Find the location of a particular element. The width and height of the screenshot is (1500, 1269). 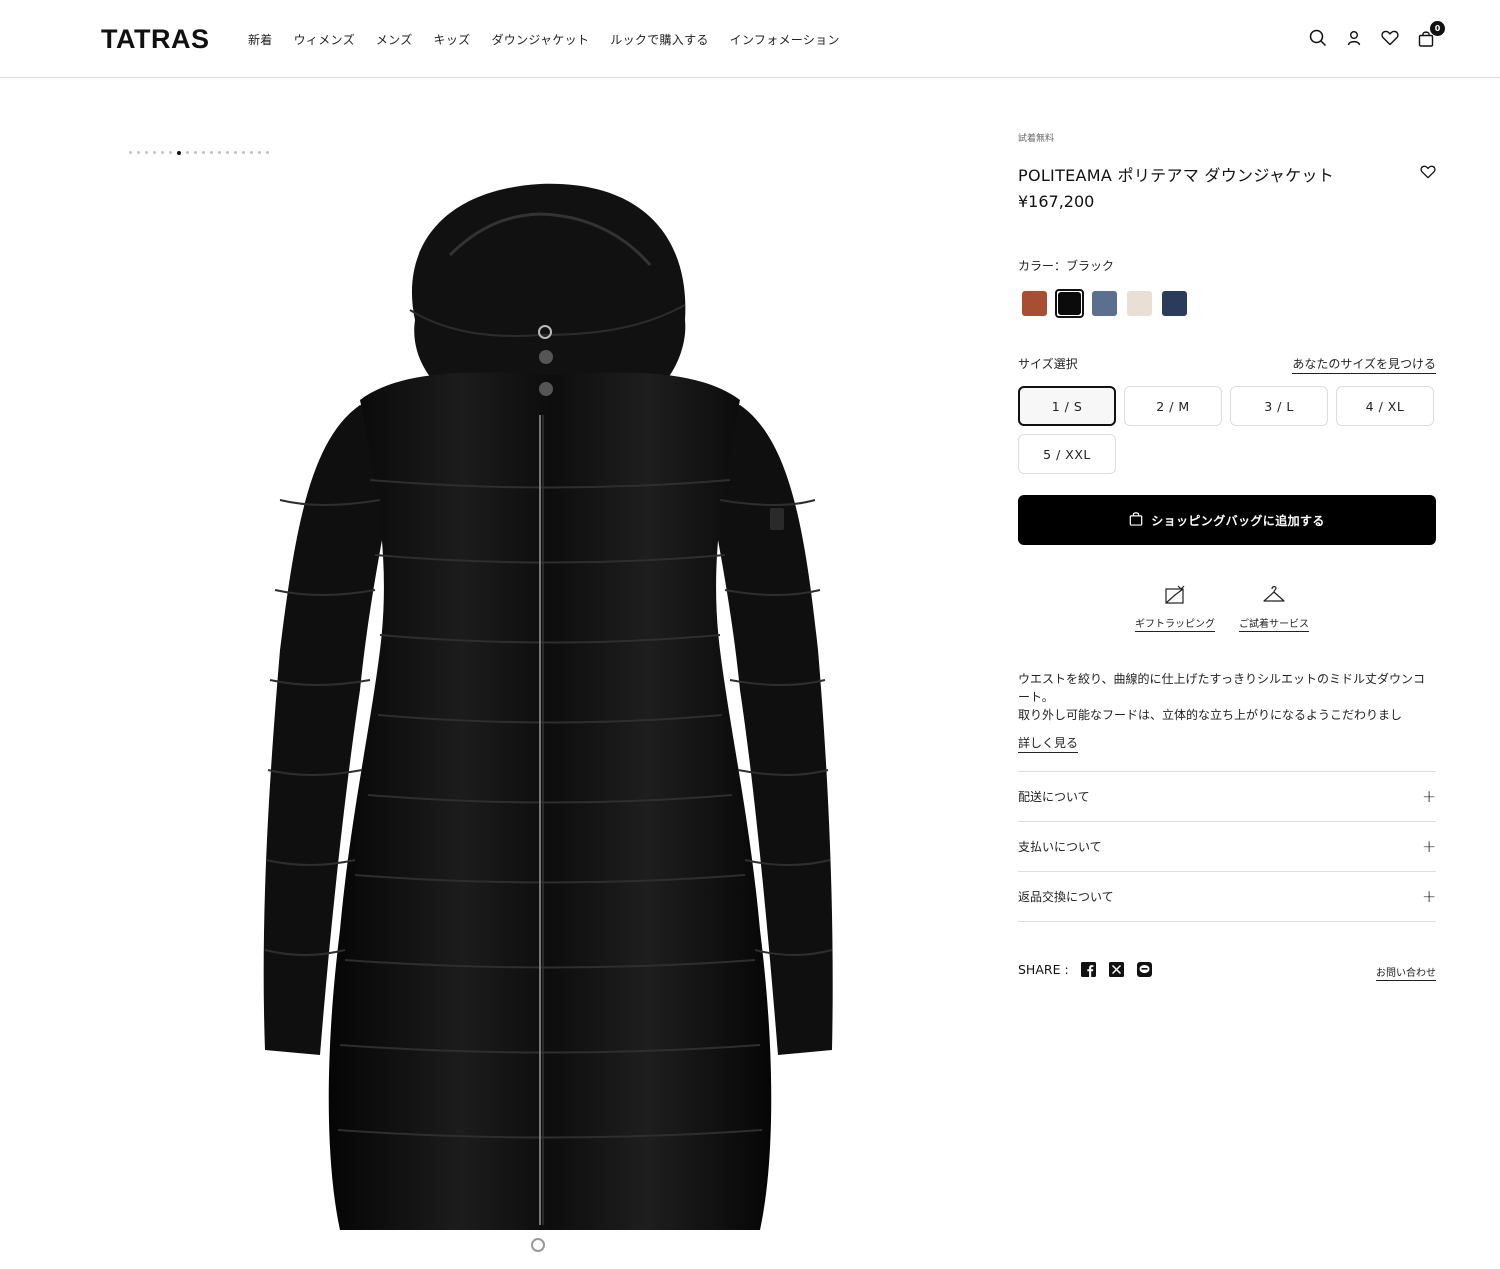

contact-link: お問い合わせ is located at coordinates (1406, 972).